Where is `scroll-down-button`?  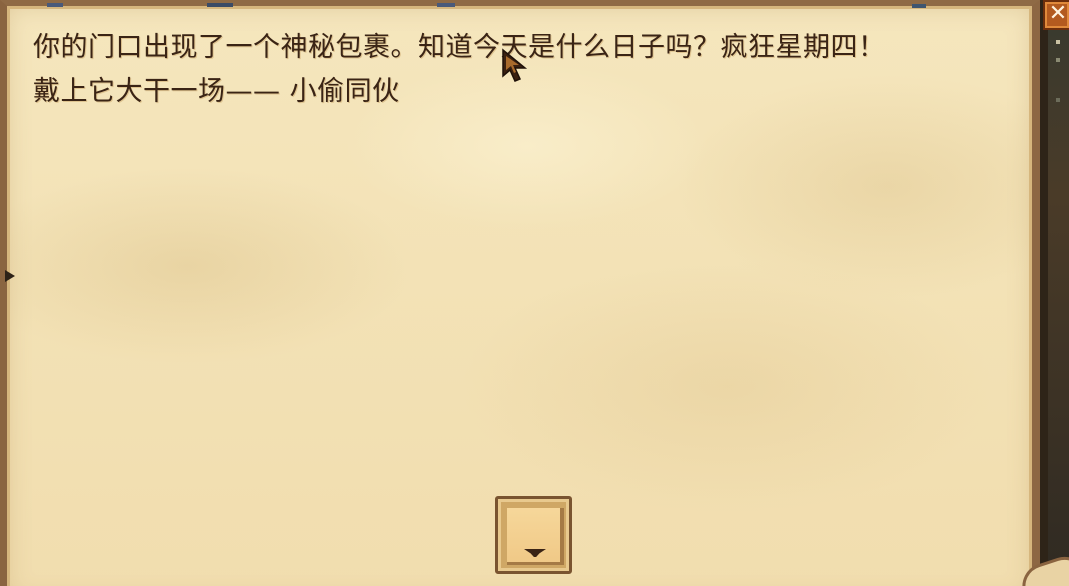 scroll-down-button is located at coordinates (533, 535).